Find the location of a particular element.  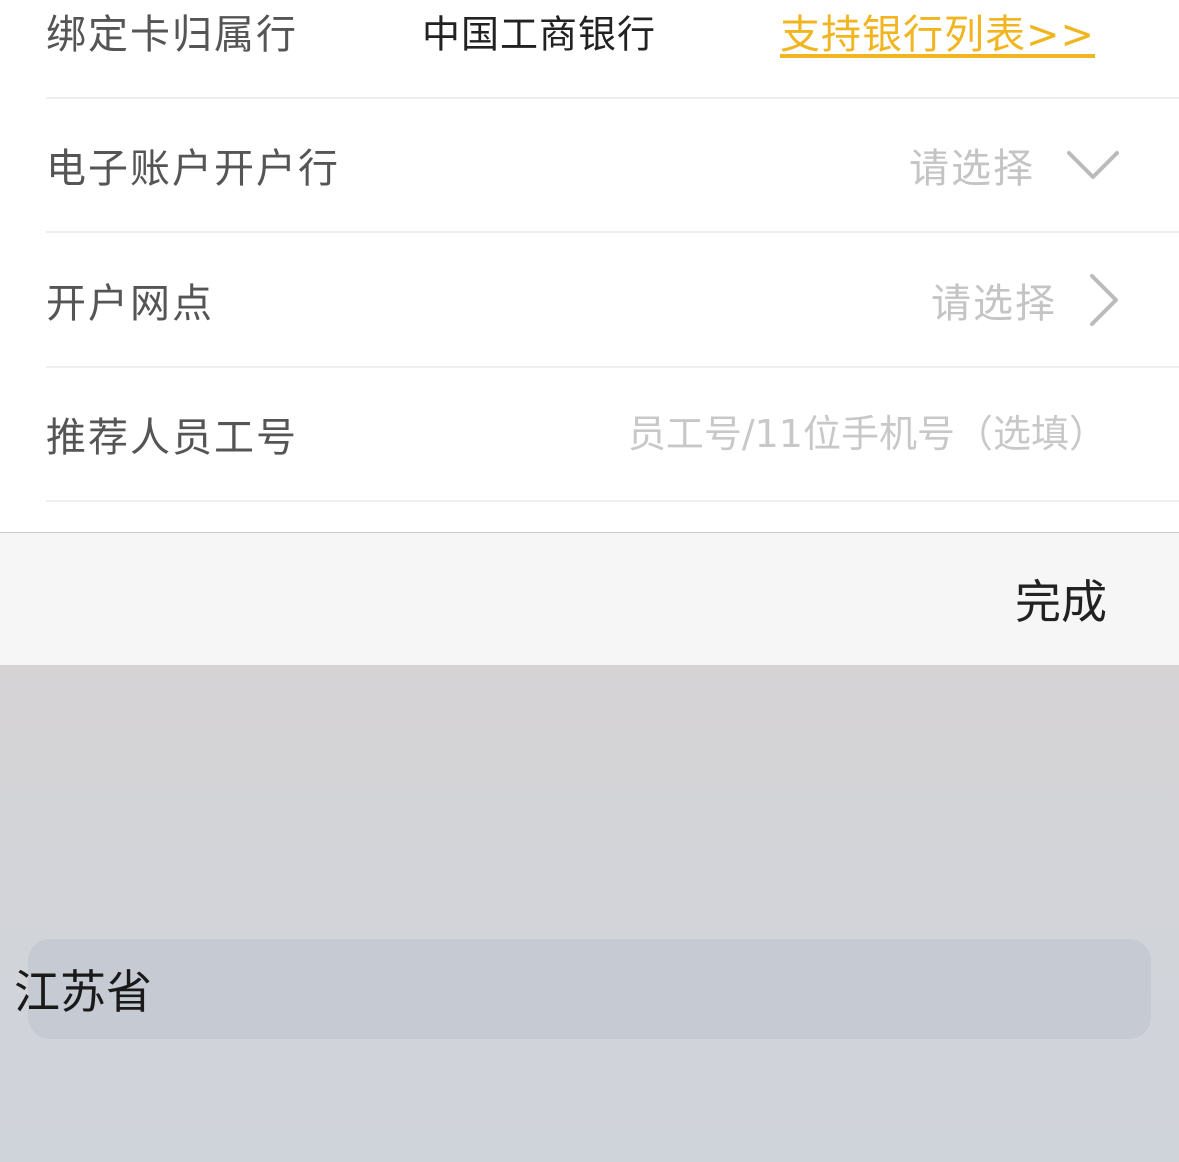

branch-select: 请选择 is located at coordinates (1025, 300).